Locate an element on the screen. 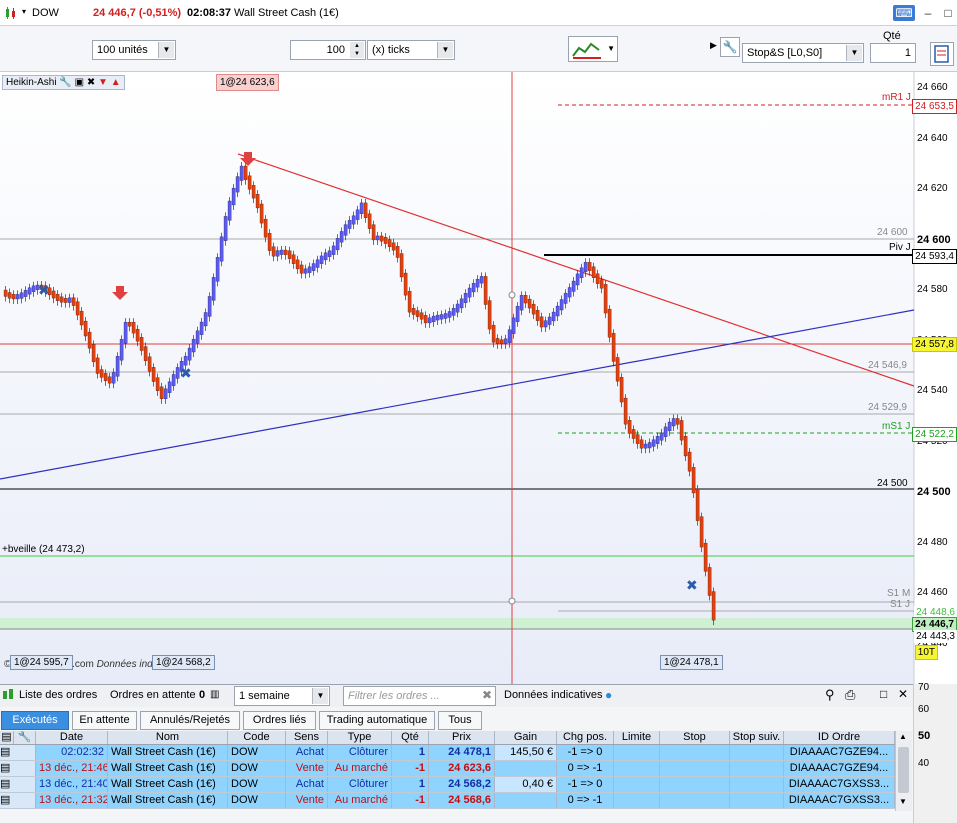 Image resolution: width=957 pixels, height=823 pixels. scroll-thumb is located at coordinates (903, 770).